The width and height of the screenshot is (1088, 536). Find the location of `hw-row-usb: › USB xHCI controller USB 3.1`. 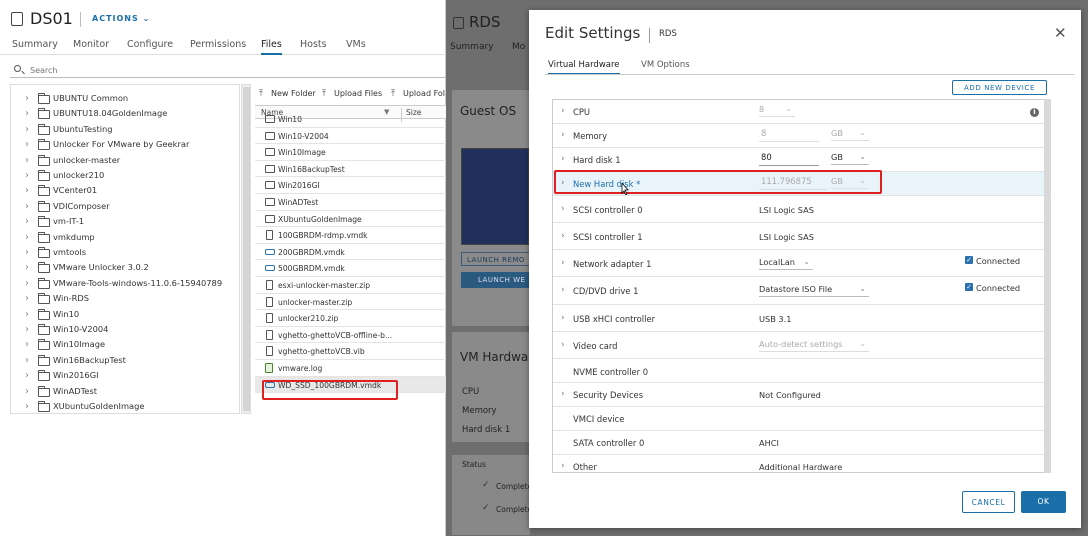

hw-row-usb: › USB xHCI controller USB 3.1 is located at coordinates (798, 318).